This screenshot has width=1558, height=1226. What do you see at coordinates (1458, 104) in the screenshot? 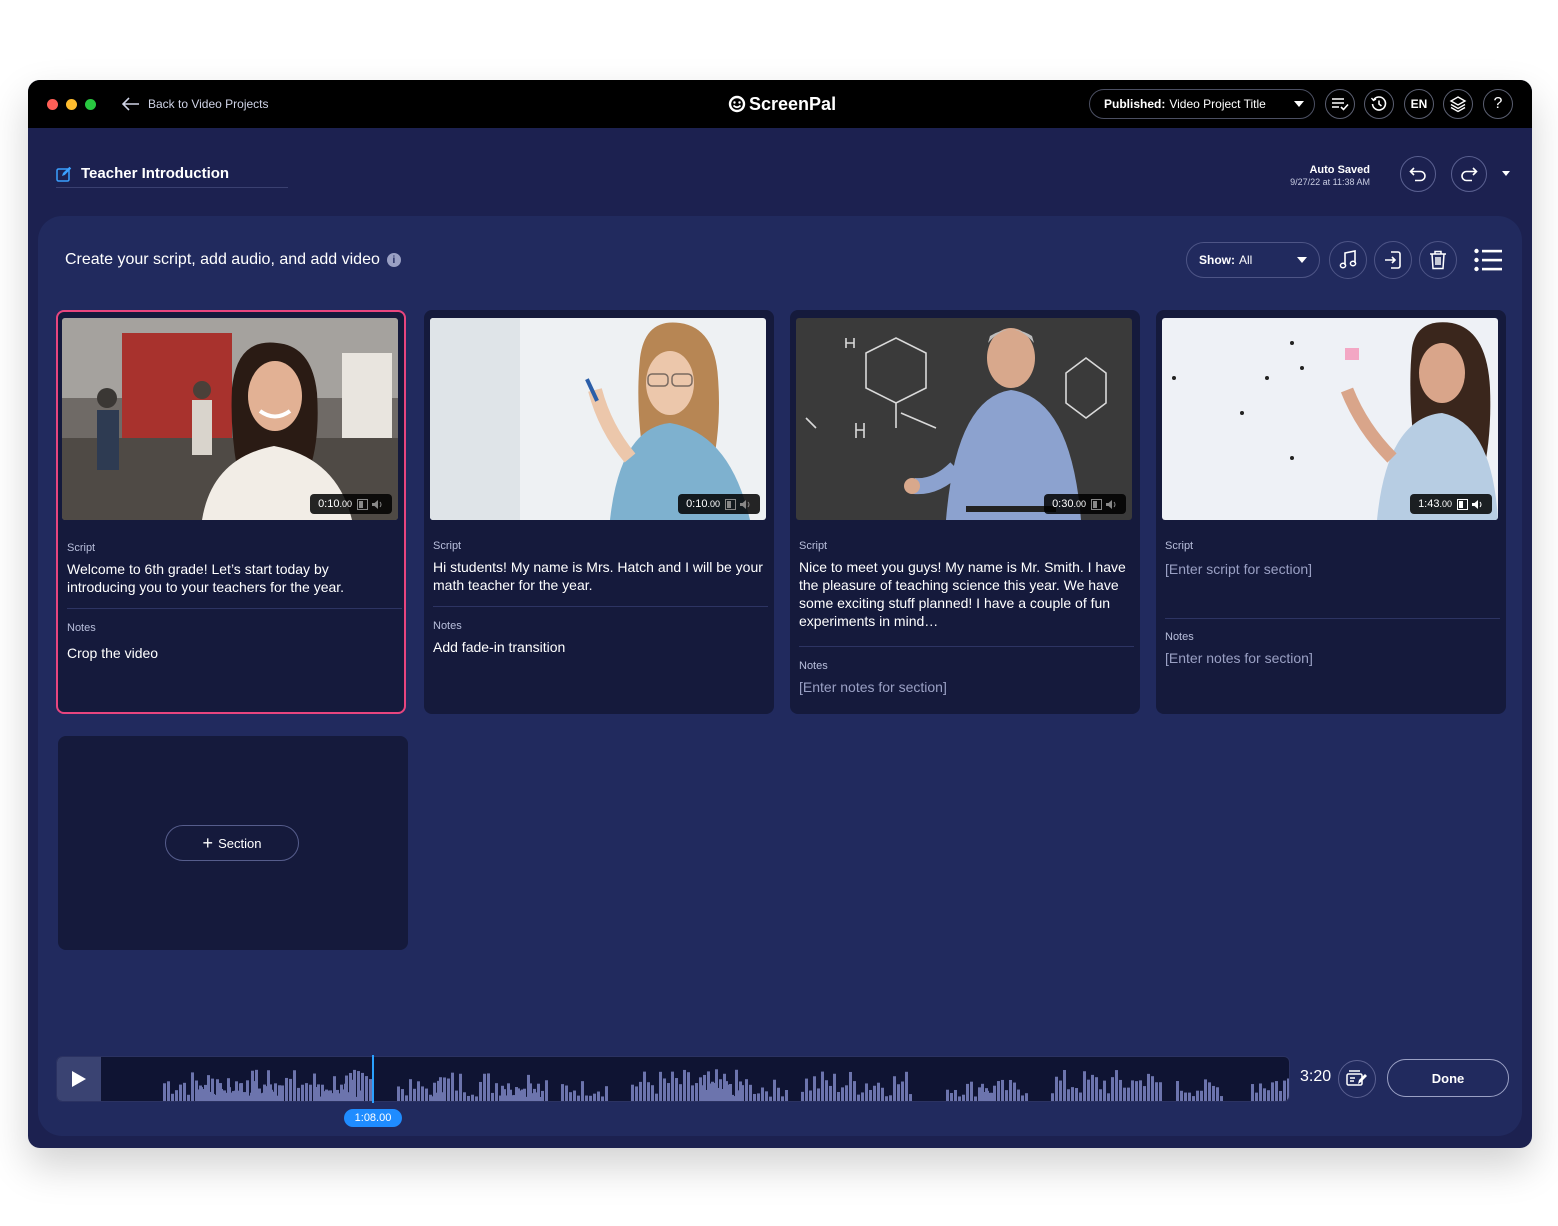
I see `layers-button` at bounding box center [1458, 104].